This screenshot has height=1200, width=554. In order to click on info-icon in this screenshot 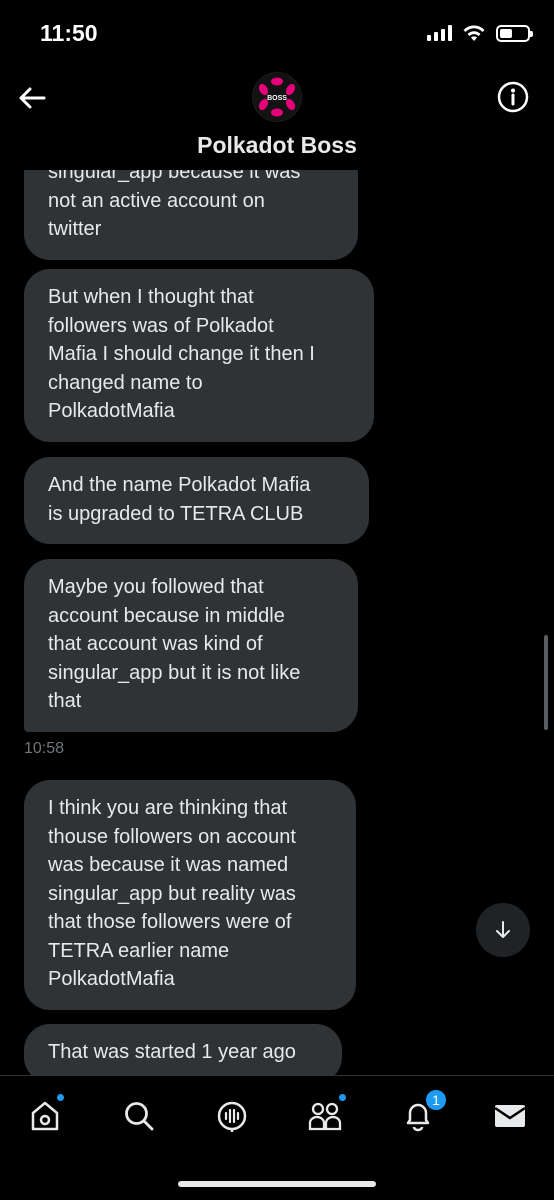, I will do `click(513, 97)`.